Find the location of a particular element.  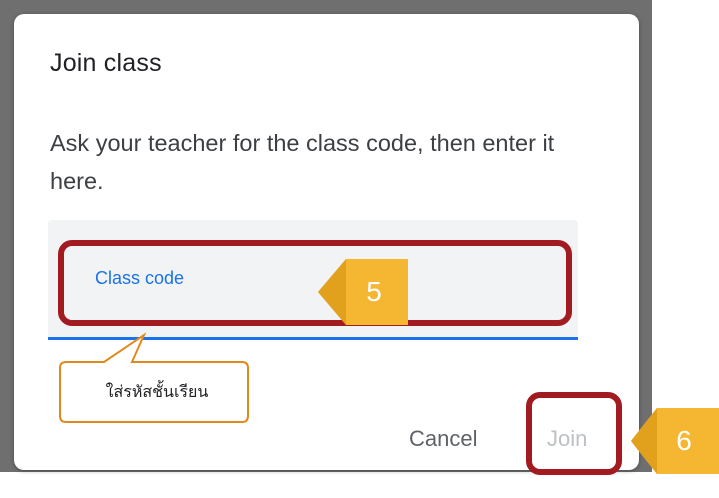

field-highlight-frame is located at coordinates (315, 283).